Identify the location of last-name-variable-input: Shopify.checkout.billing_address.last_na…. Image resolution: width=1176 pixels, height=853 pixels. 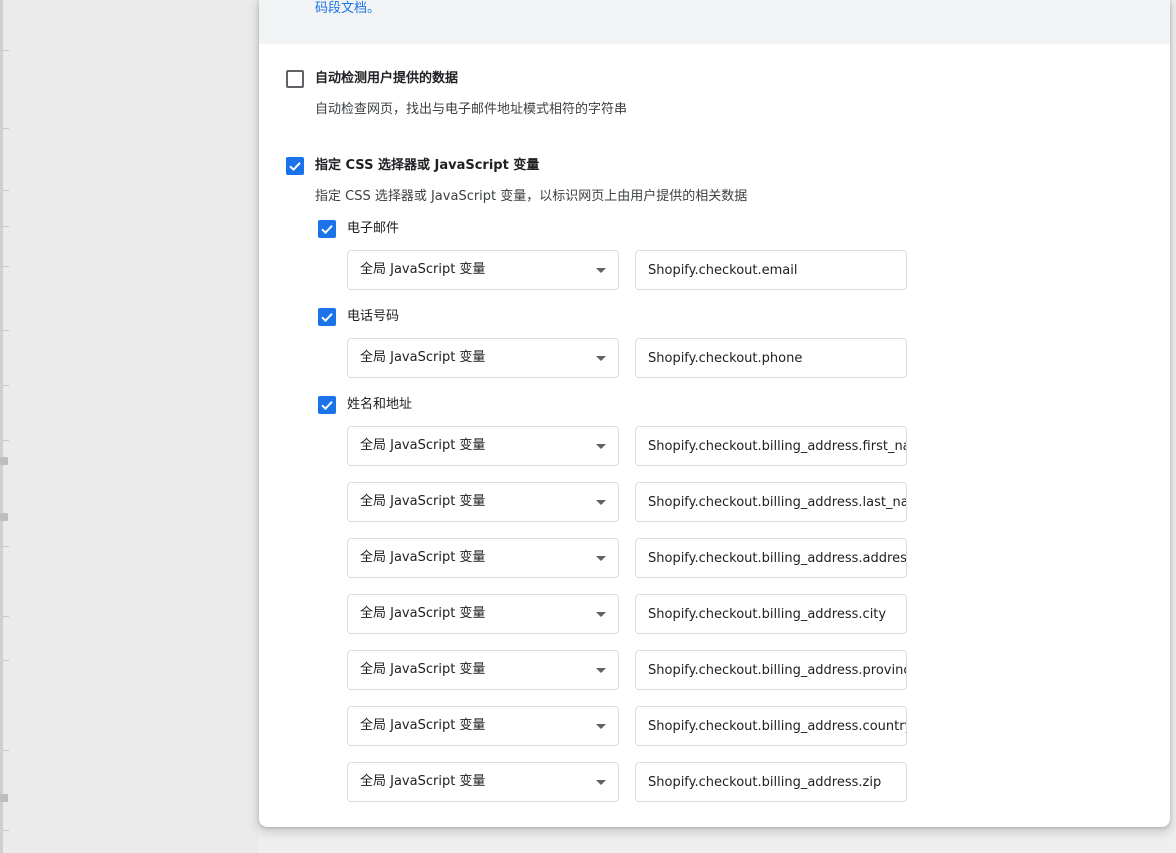
(771, 502).